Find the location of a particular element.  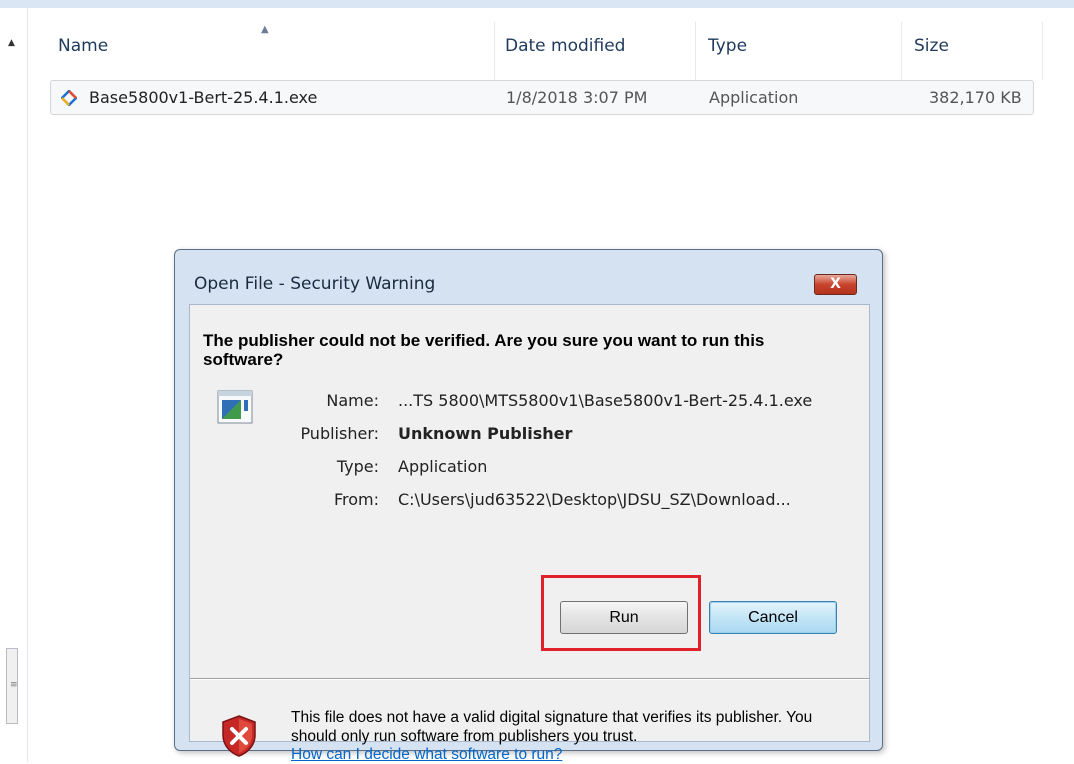

column-header-row: ▲ Name Date modified Type Size is located at coordinates (551, 45).